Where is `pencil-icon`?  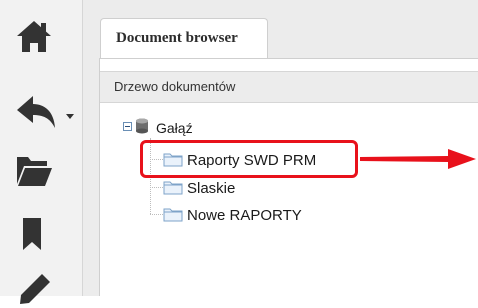
pencil-icon is located at coordinates (35, 289).